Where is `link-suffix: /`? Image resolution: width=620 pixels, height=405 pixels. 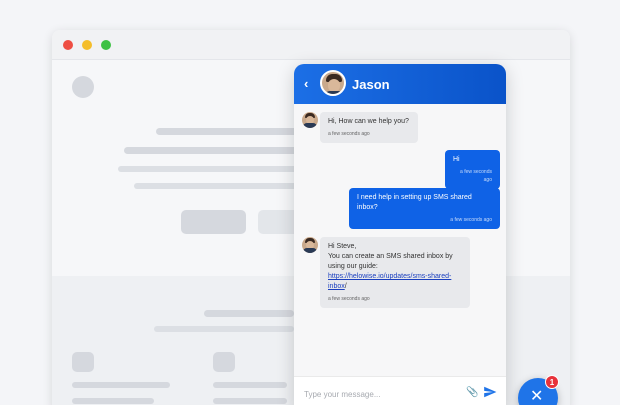
link-suffix: / is located at coordinates (345, 286).